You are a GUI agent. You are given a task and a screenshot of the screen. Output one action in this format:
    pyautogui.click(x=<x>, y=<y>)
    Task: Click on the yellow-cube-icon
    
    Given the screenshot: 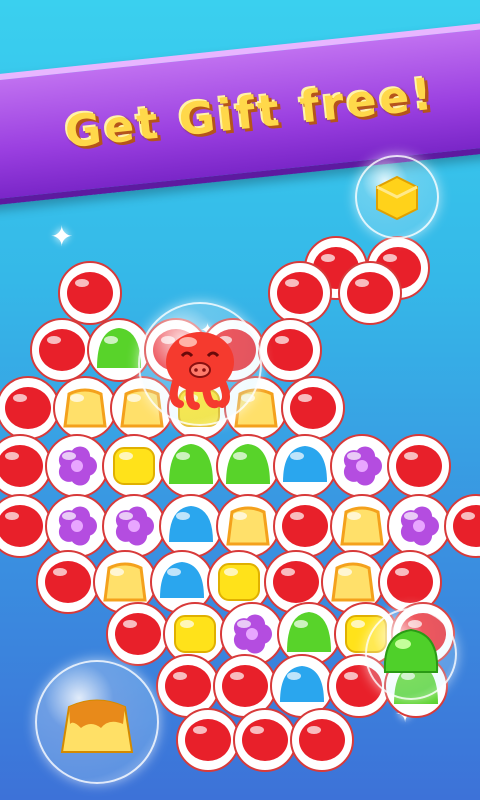 What is the action you would take?
    pyautogui.click(x=397, y=198)
    